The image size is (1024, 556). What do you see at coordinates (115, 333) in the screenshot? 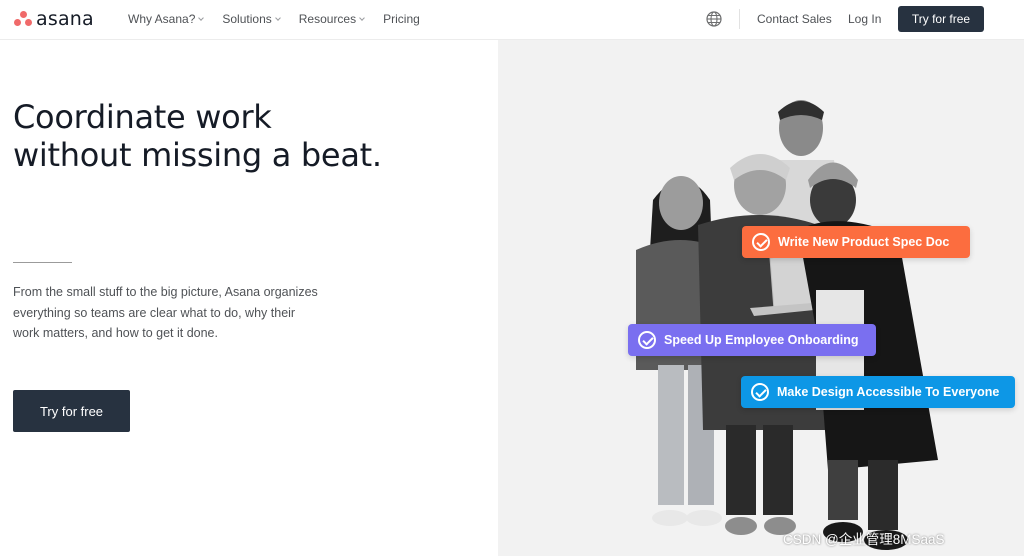
I see `description-line-3: work matters, and how to get it done.` at bounding box center [115, 333].